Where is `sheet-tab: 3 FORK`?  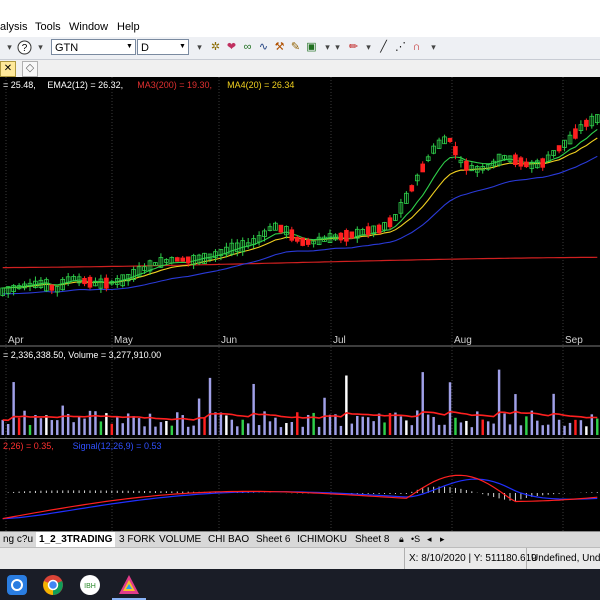
sheet-tab: 3 FORK is located at coordinates (137, 539).